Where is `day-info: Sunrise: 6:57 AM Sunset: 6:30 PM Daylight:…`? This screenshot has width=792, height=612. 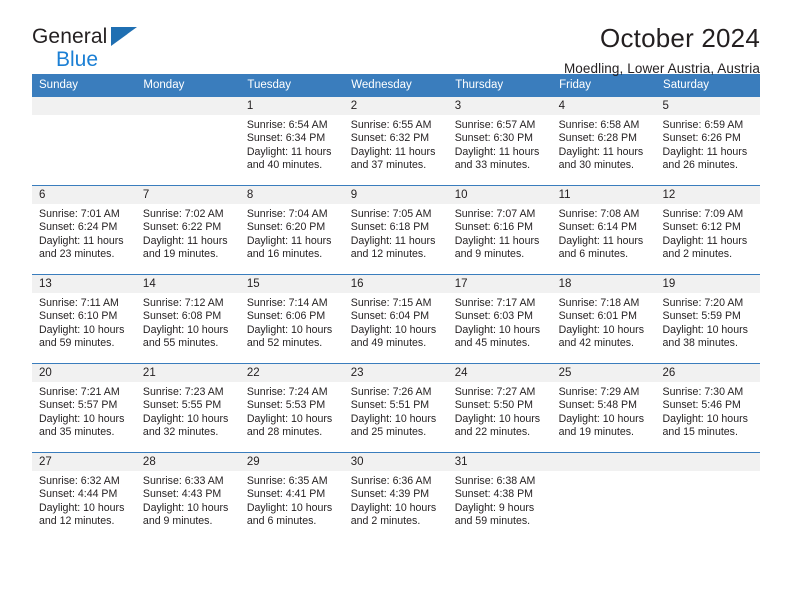
day-info: Sunrise: 6:57 AM Sunset: 6:30 PM Daylight:… is located at coordinates (500, 144).